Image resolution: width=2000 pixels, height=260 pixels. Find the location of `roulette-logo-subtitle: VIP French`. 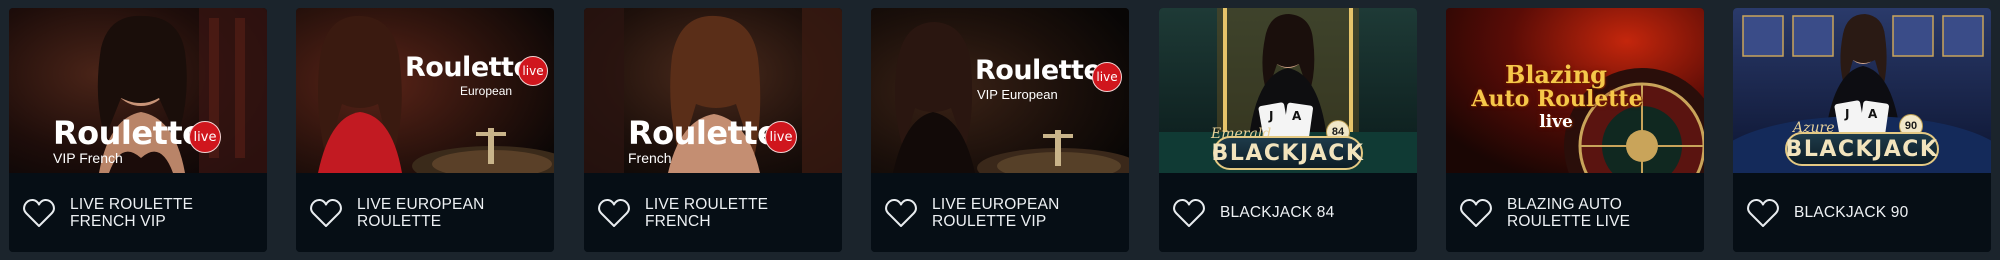

roulette-logo-subtitle: VIP French is located at coordinates (88, 158).